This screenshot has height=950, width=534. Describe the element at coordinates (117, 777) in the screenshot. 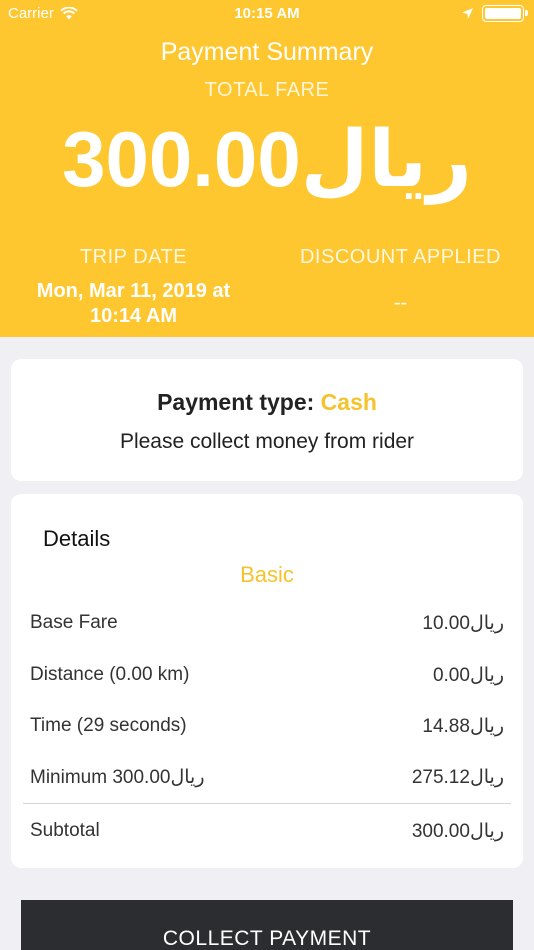

I see `fare-row-name: Minimum 300.00ريال` at that location.